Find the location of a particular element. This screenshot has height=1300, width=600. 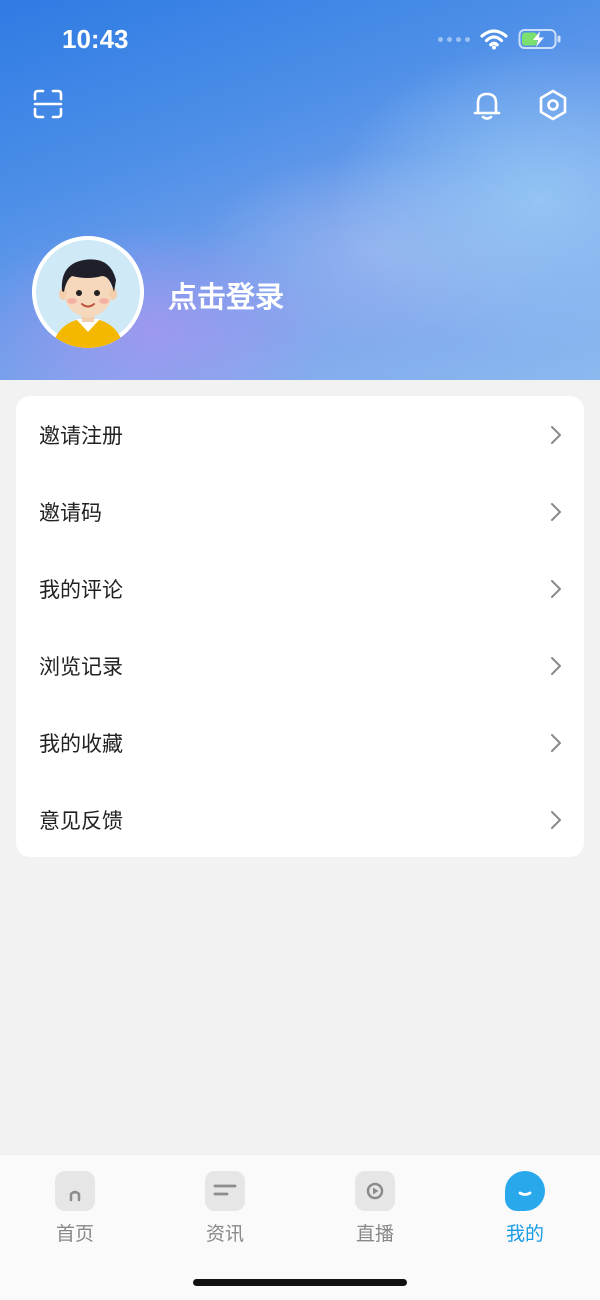

menu-item-label: 邀请注册 is located at coordinates (81, 435).